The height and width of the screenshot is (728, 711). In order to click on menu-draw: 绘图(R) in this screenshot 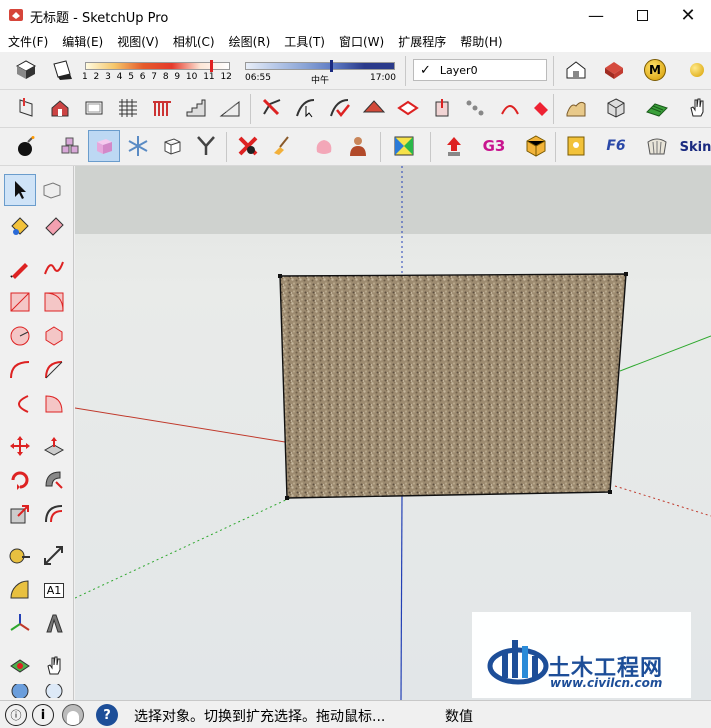, I will do `click(250, 41)`.